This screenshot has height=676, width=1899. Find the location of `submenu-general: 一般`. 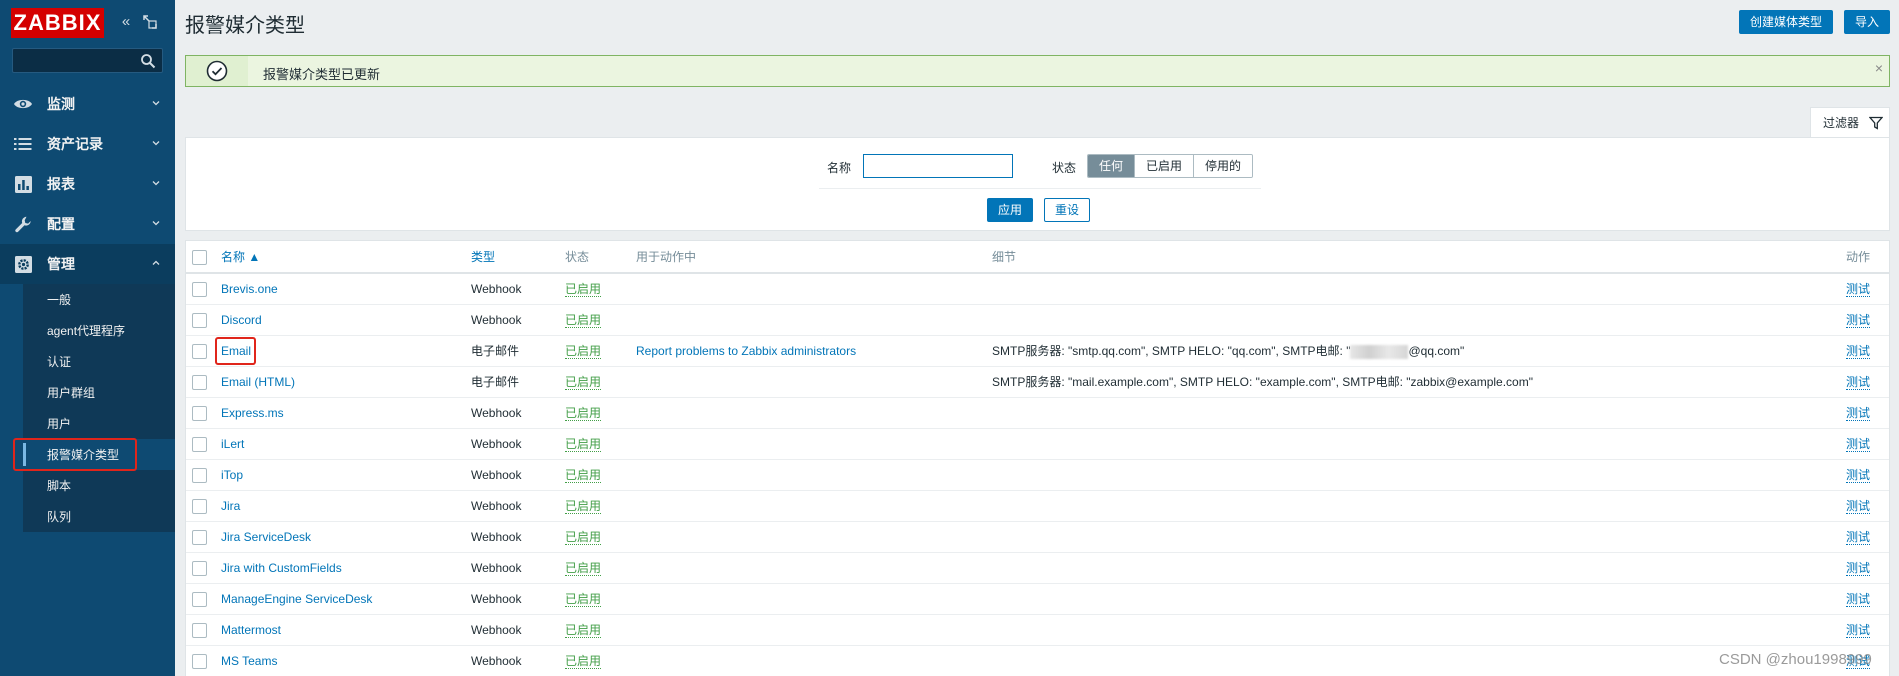

submenu-general: 一般 is located at coordinates (99, 299).